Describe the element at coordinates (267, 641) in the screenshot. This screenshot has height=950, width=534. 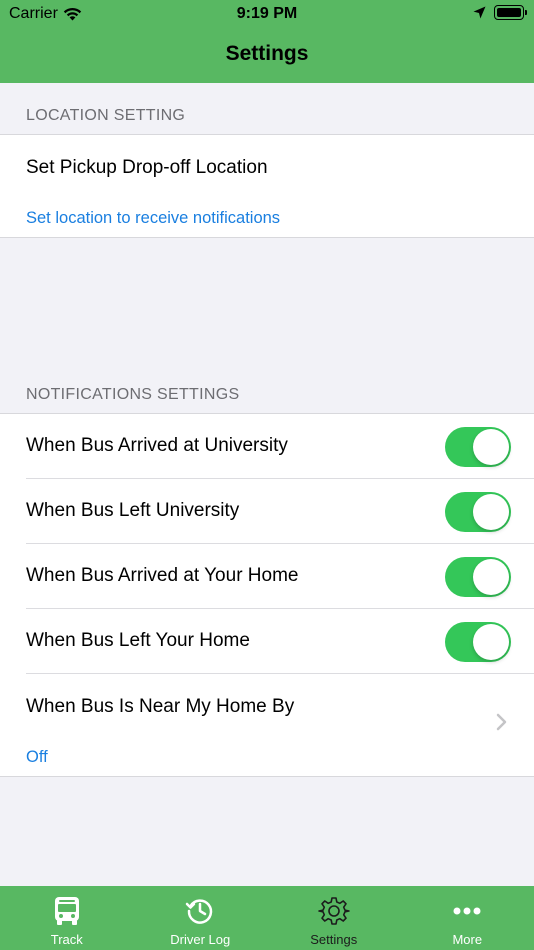
I see `toggle-row-left-home: When Bus Left Your Home` at that location.